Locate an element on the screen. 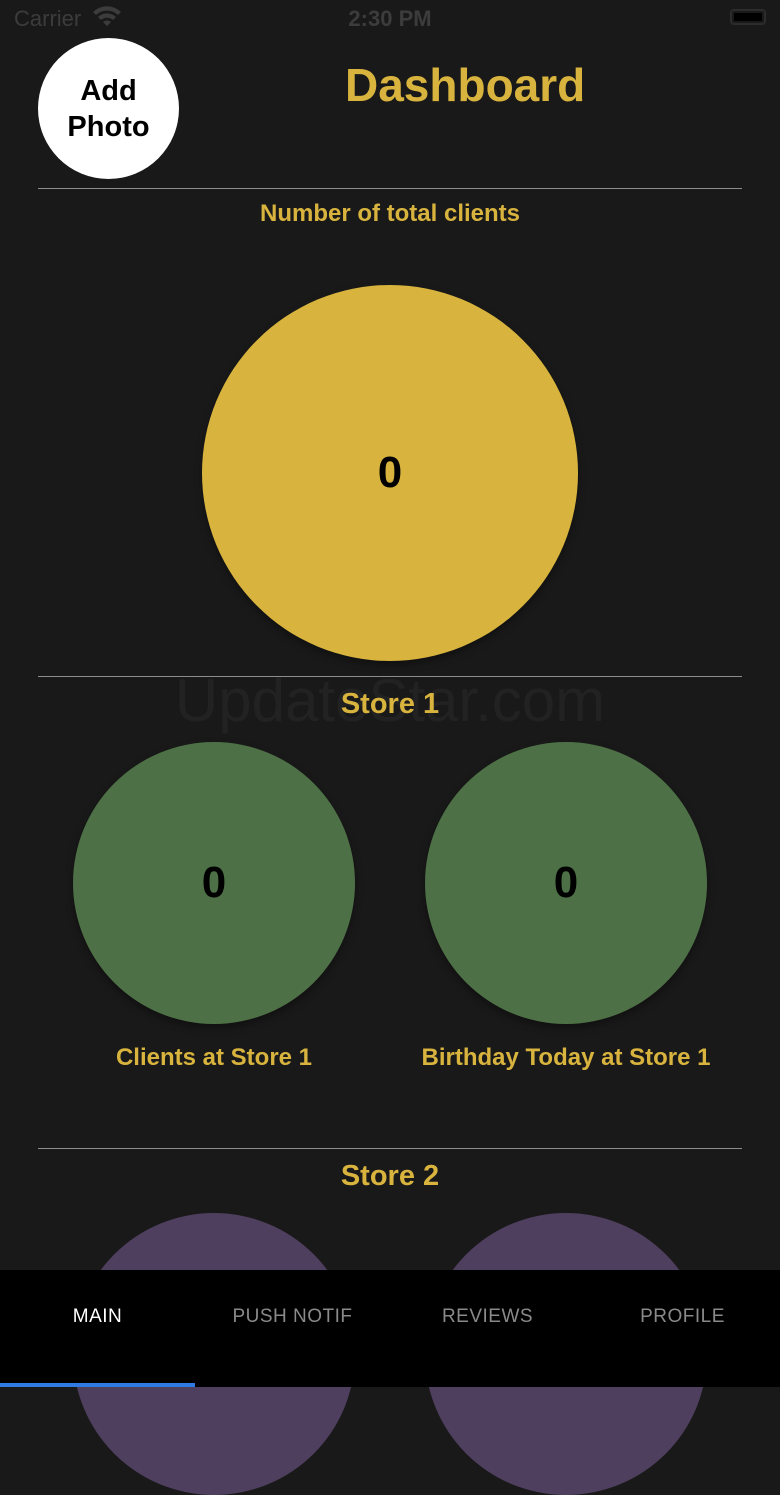 Image resolution: width=780 pixels, height=1495 pixels. tab-push-notif: PUSH NOTIF is located at coordinates (292, 1328).